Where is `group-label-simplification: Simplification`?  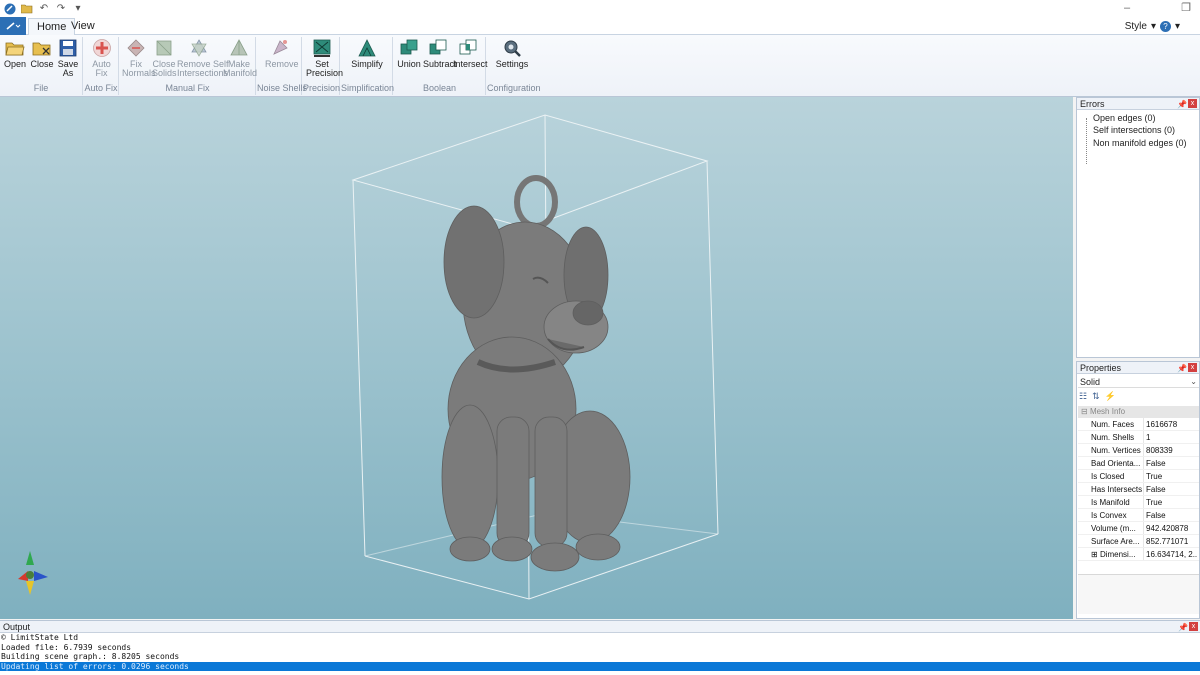 group-label-simplification: Simplification is located at coordinates (368, 88).